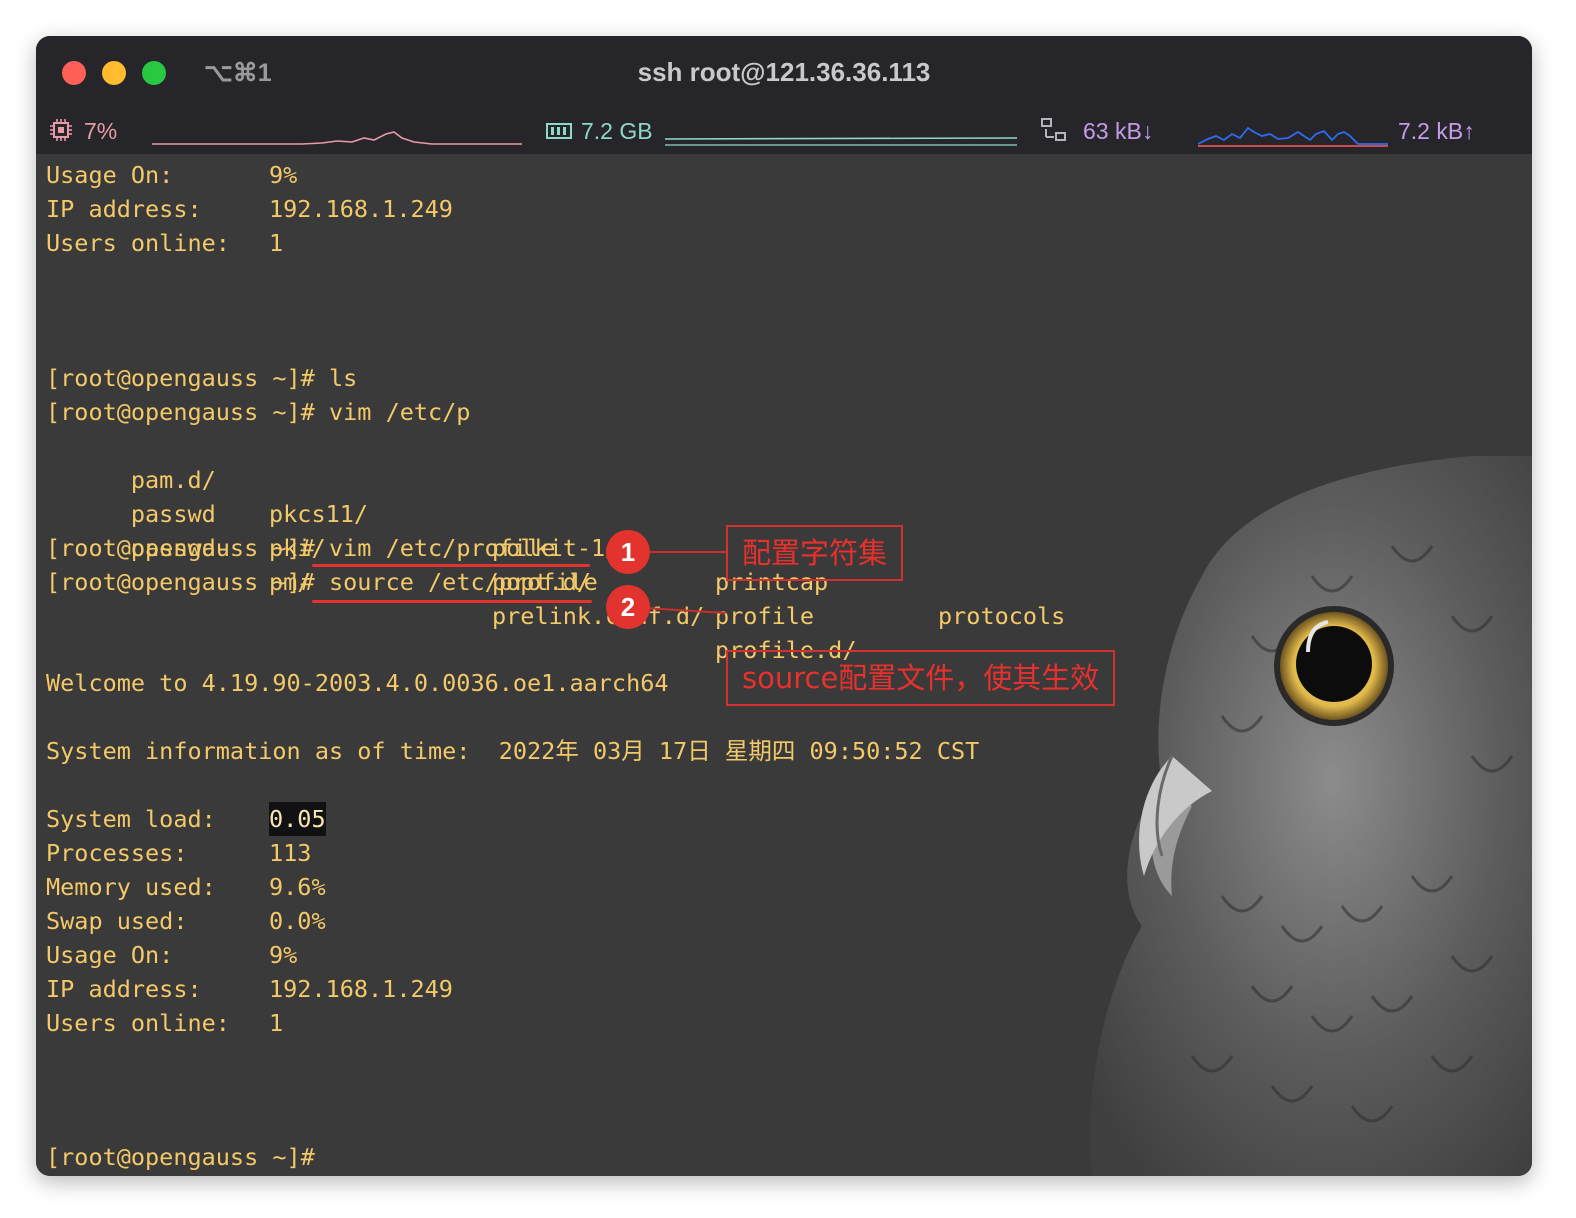 This screenshot has width=1576, height=1218. Describe the element at coordinates (463, 582) in the screenshot. I see `command-source-profile: source /etc/profile` at that location.